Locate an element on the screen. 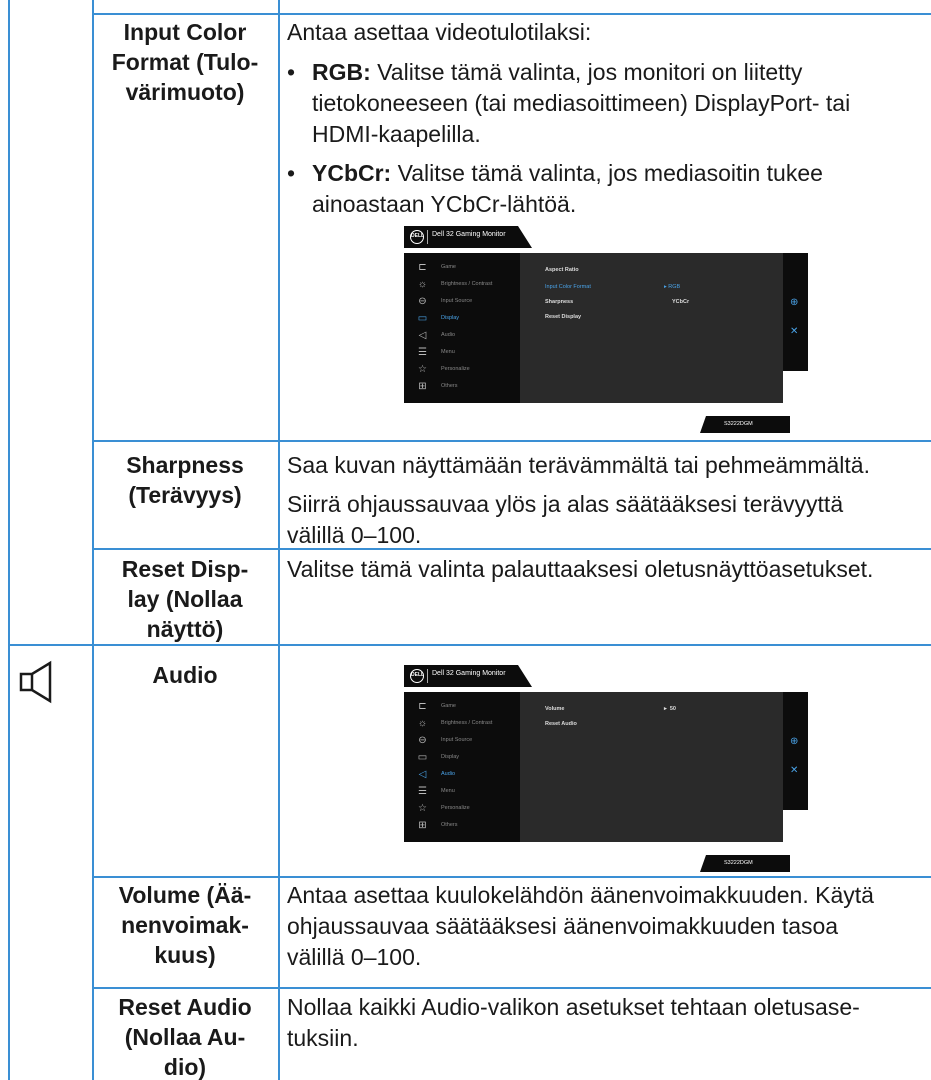 Image resolution: width=931 pixels, height=1080 pixels. osd-submenu: Volume Reset Audio ▸ 50 is located at coordinates (651, 767).